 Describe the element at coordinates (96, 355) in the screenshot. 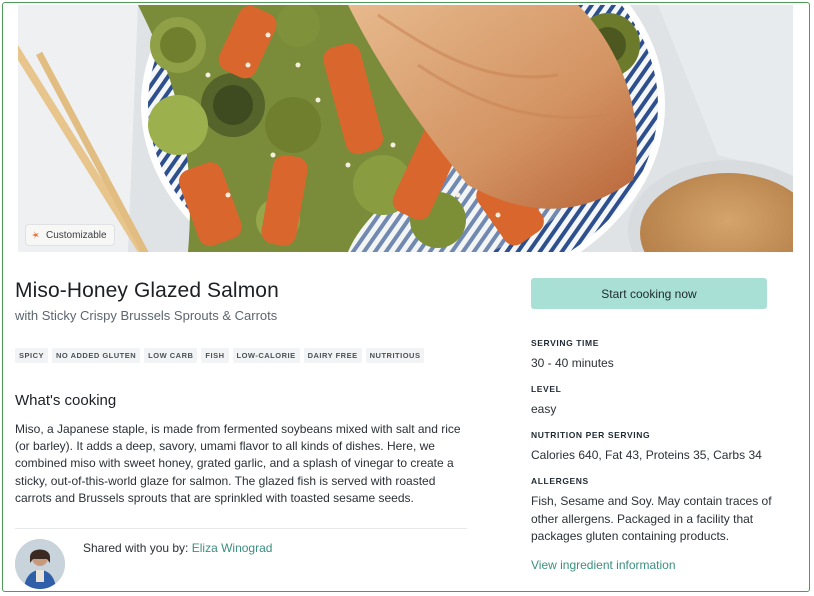

I see `tag: NO ADDED GLUTEN` at that location.